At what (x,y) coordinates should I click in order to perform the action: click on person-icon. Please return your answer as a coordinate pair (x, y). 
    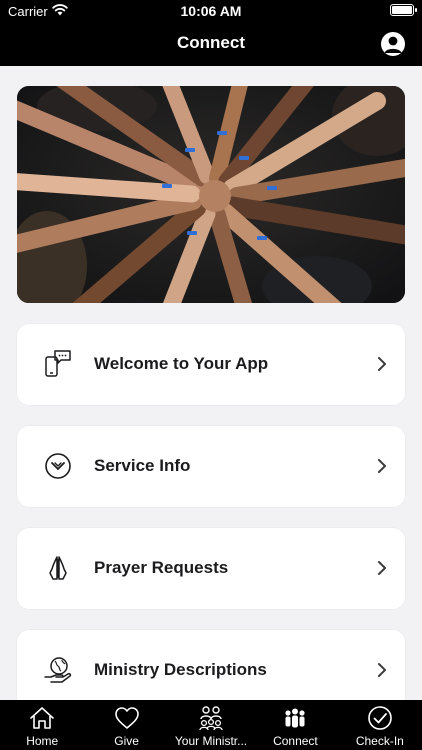
    Looking at the image, I should click on (393, 44).